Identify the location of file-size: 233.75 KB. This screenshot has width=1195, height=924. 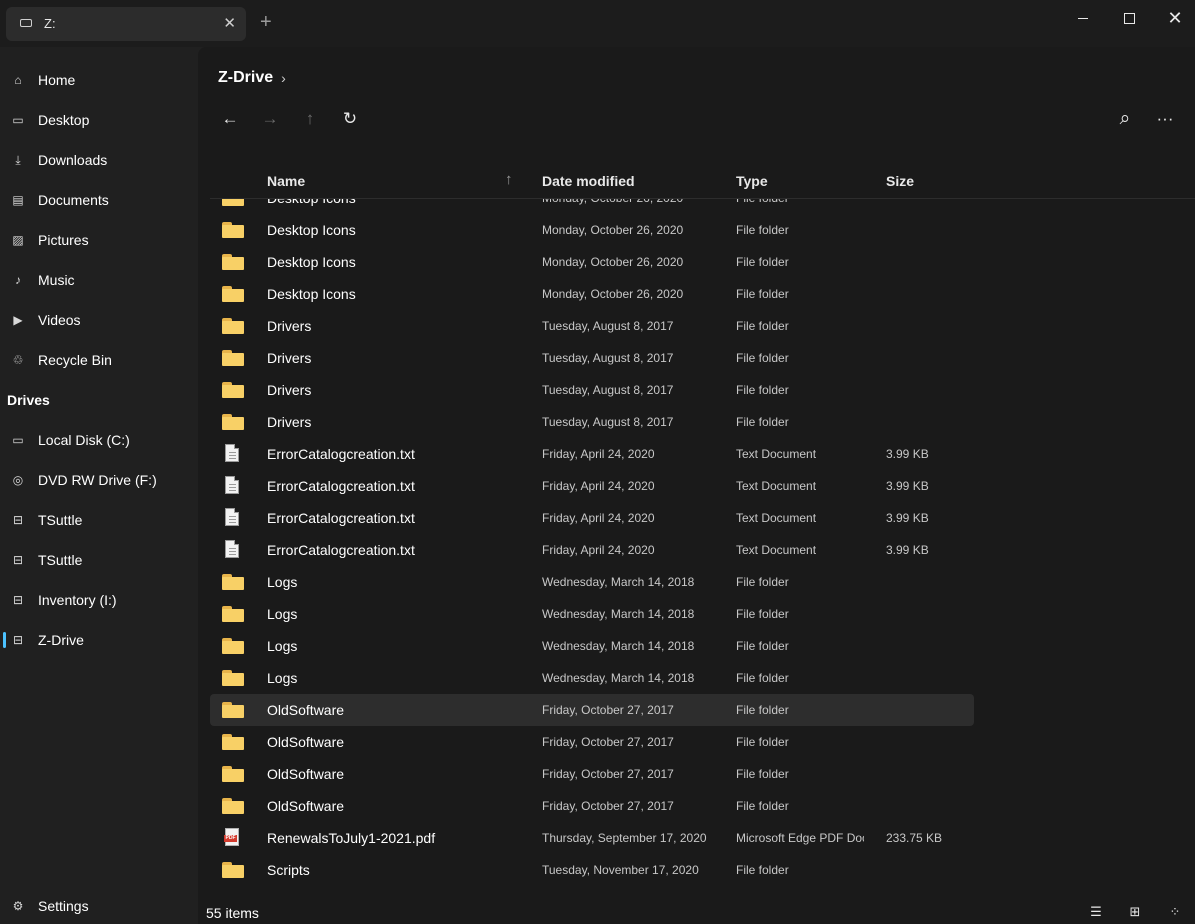
(914, 838).